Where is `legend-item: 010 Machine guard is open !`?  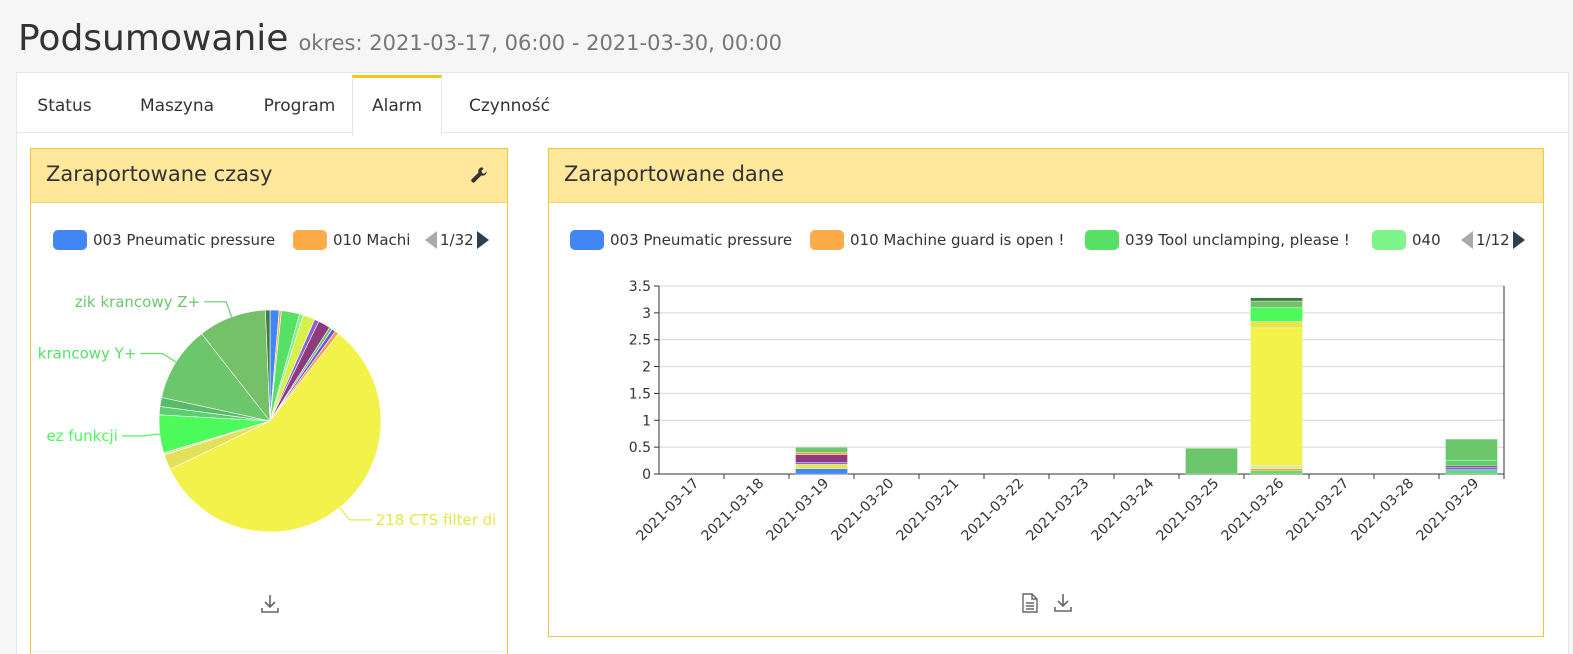
legend-item: 010 Machine guard is open ! is located at coordinates (937, 240).